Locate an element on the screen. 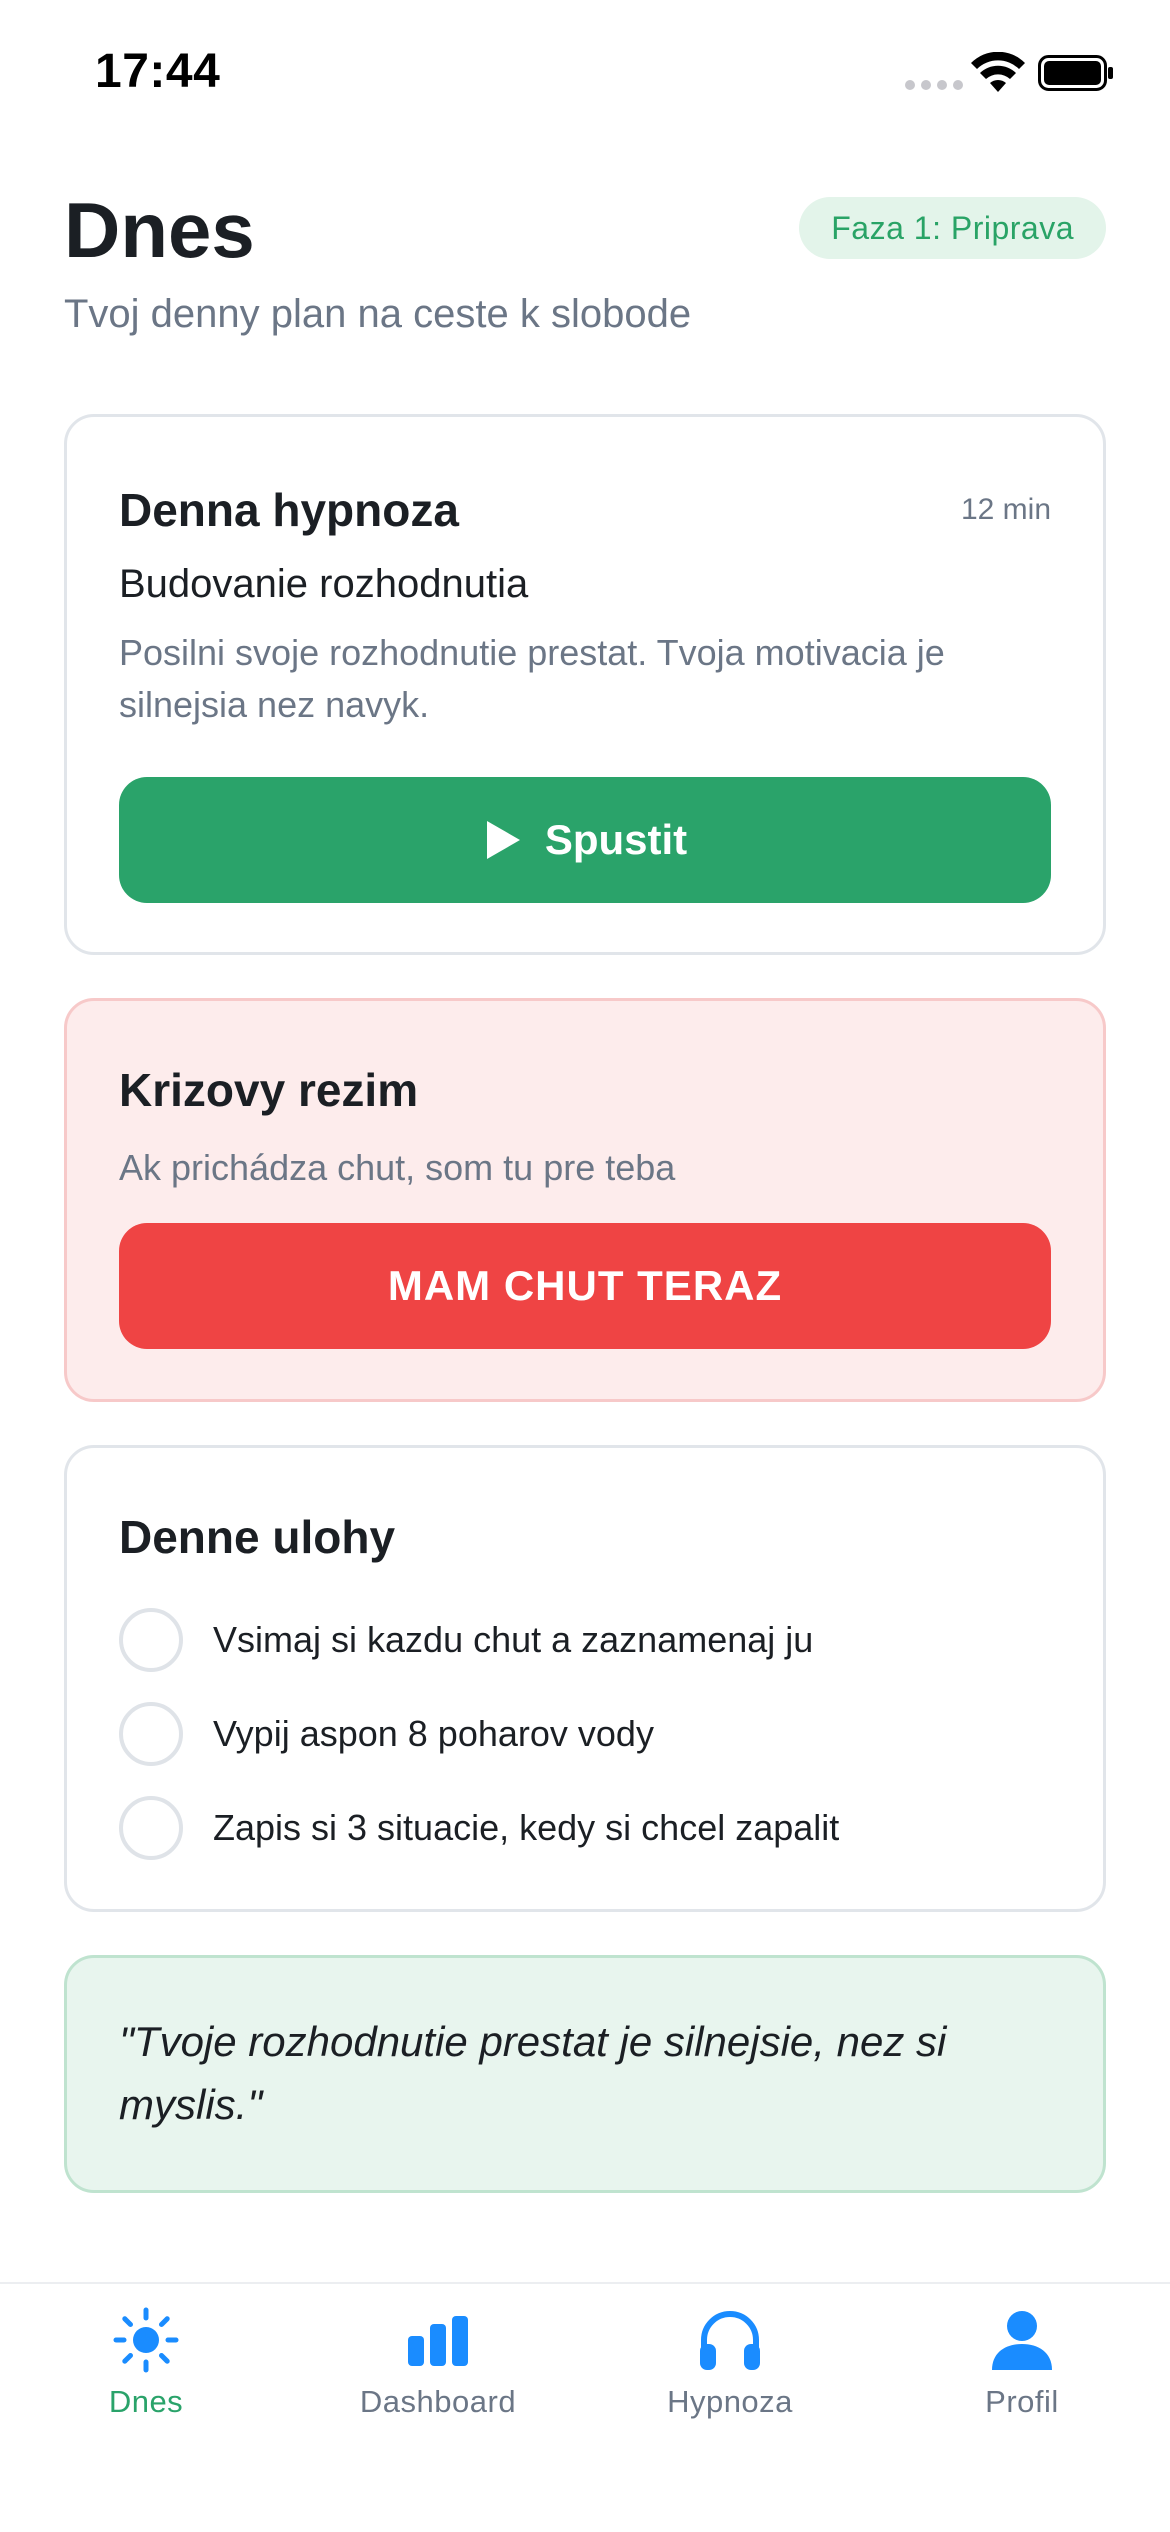 The width and height of the screenshot is (1170, 2532). task-item: Vypij aspon 8 poharov vody is located at coordinates (589, 1734).